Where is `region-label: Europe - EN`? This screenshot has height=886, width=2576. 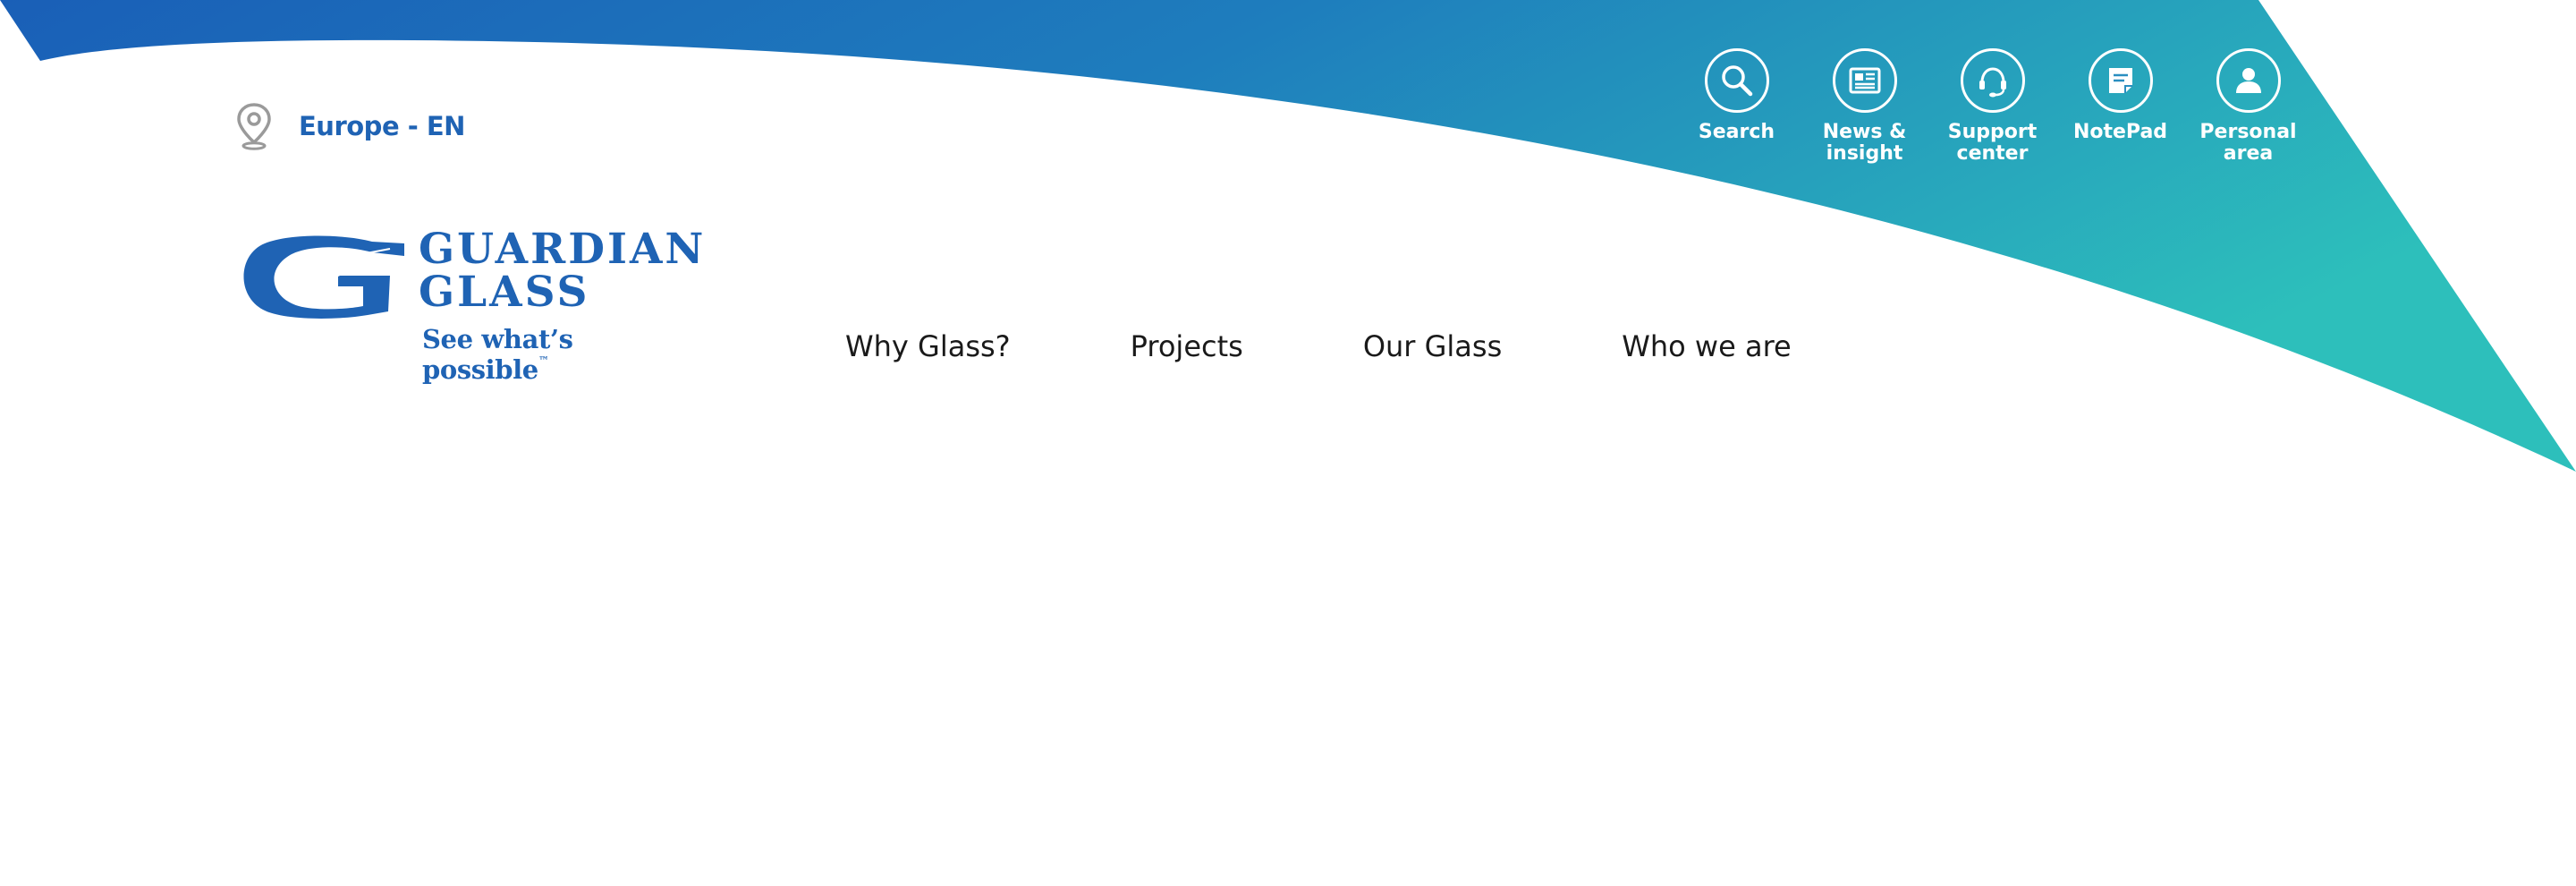
region-label: Europe - EN is located at coordinates (382, 126).